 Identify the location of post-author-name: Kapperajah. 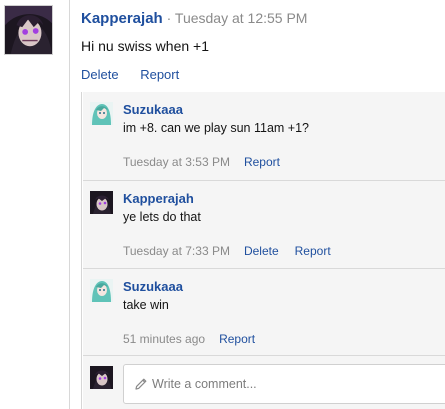
(122, 18).